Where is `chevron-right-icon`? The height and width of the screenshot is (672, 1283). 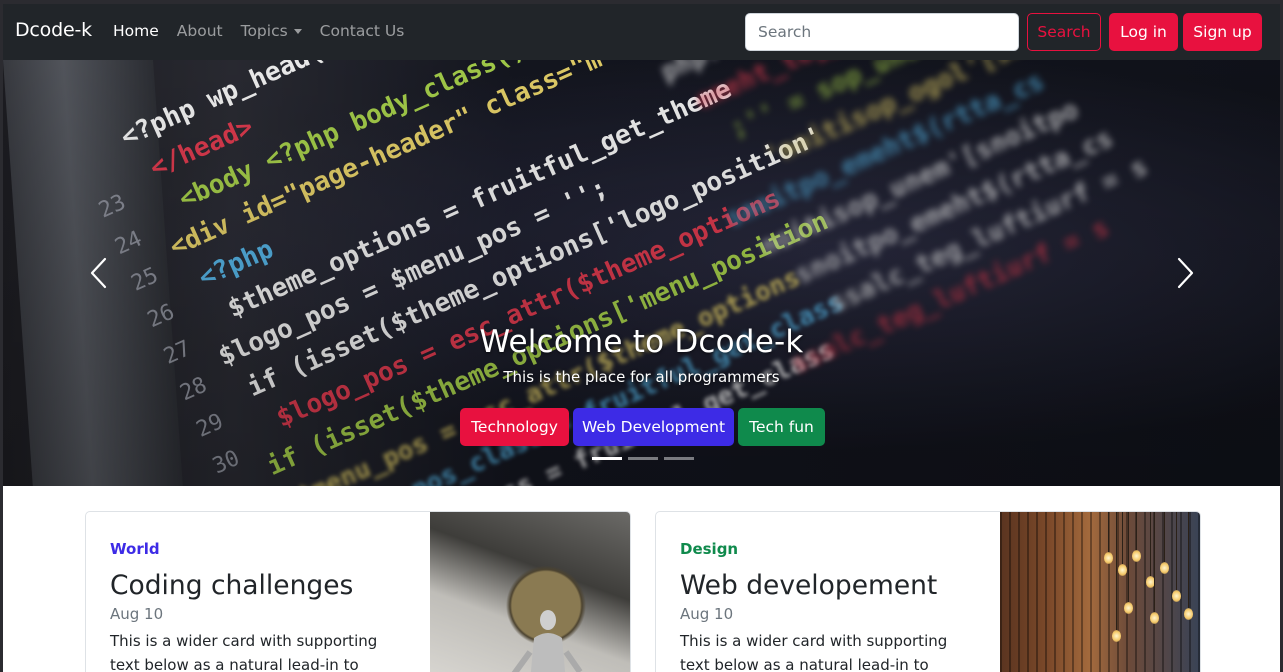 chevron-right-icon is located at coordinates (1185, 273).